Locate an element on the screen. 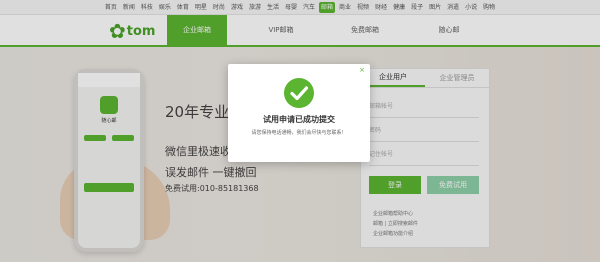 The width and height of the screenshot is (600, 262). dialog-subtitle: 请您保持电话通畅，我们会尽快与您联系！ is located at coordinates (299, 133).